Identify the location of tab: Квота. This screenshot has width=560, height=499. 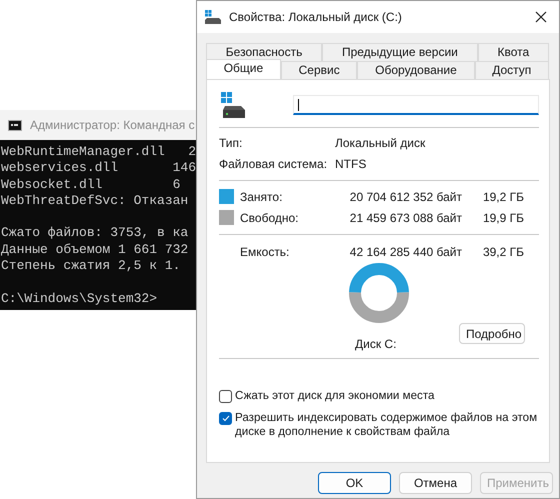
(513, 52).